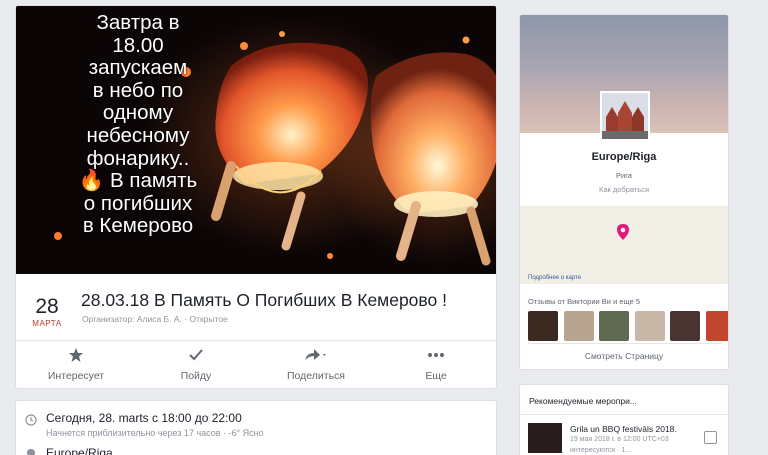  Describe the element at coordinates (76, 376) in the screenshot. I see `interested-label: Интересует` at that location.